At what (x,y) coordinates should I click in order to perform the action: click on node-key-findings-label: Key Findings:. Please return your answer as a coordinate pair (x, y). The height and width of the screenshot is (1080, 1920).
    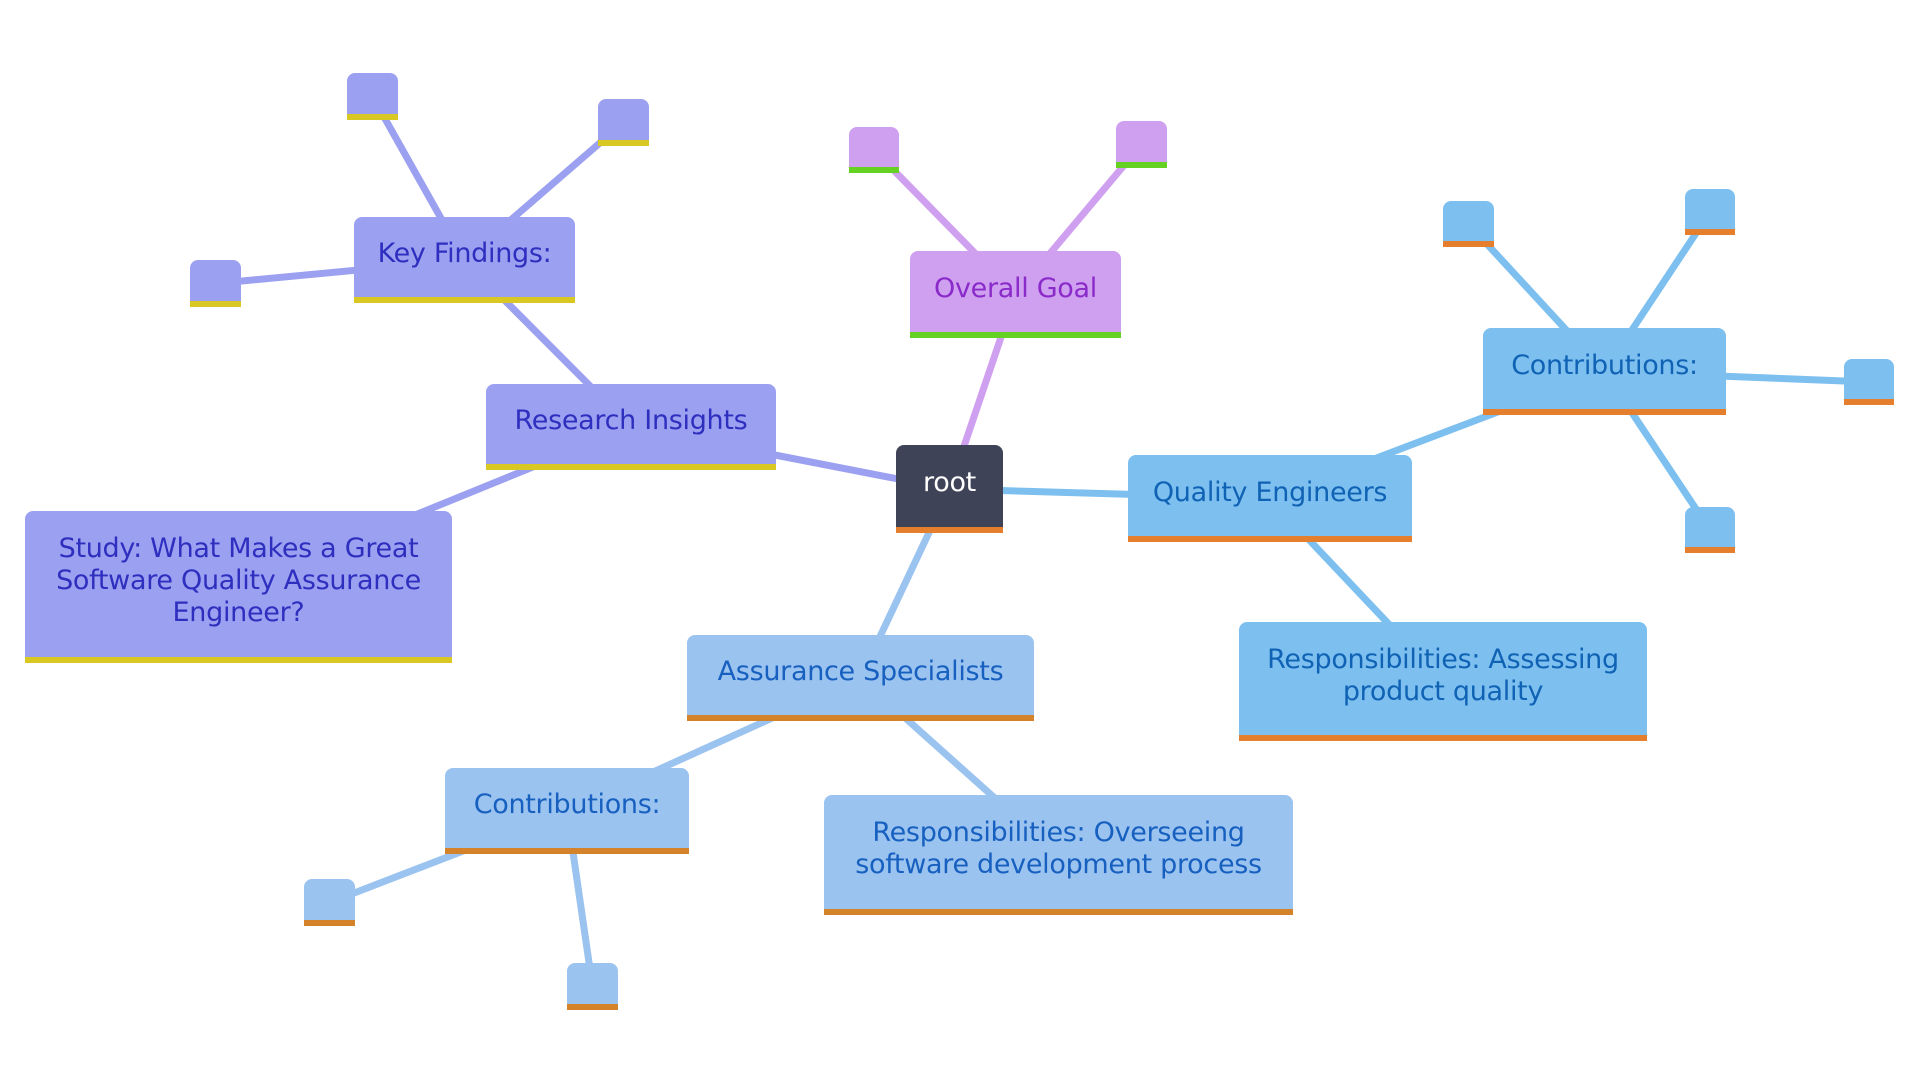
    Looking at the image, I should click on (464, 253).